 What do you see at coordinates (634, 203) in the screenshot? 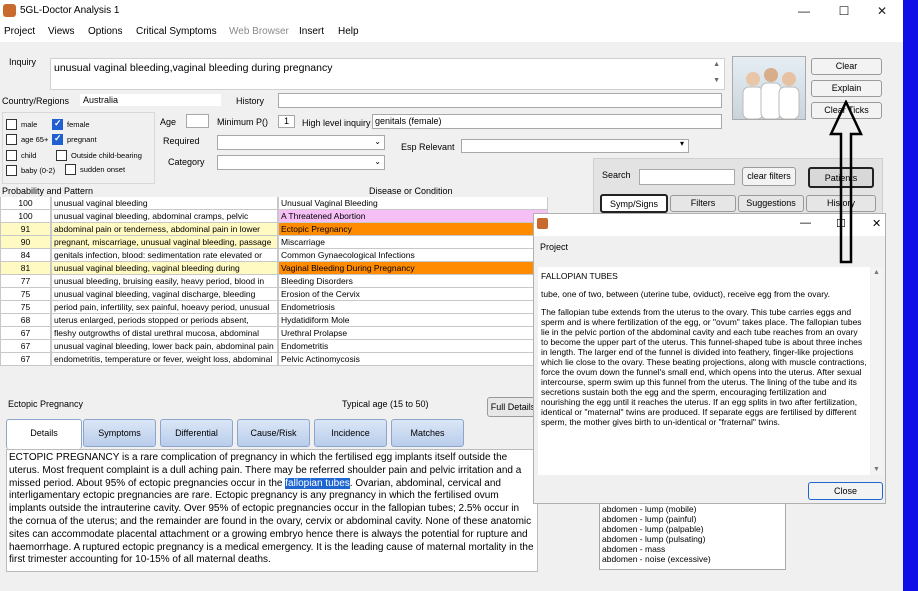
I see `tab-symp-signs: Symp/Signs` at bounding box center [634, 203].